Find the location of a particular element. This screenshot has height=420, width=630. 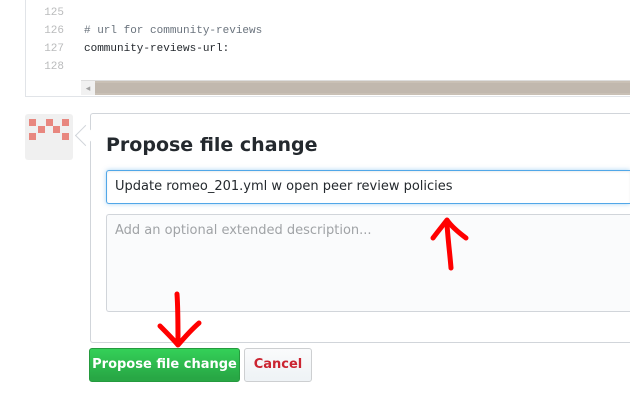

line-content: community-reviews-url: is located at coordinates (157, 49).